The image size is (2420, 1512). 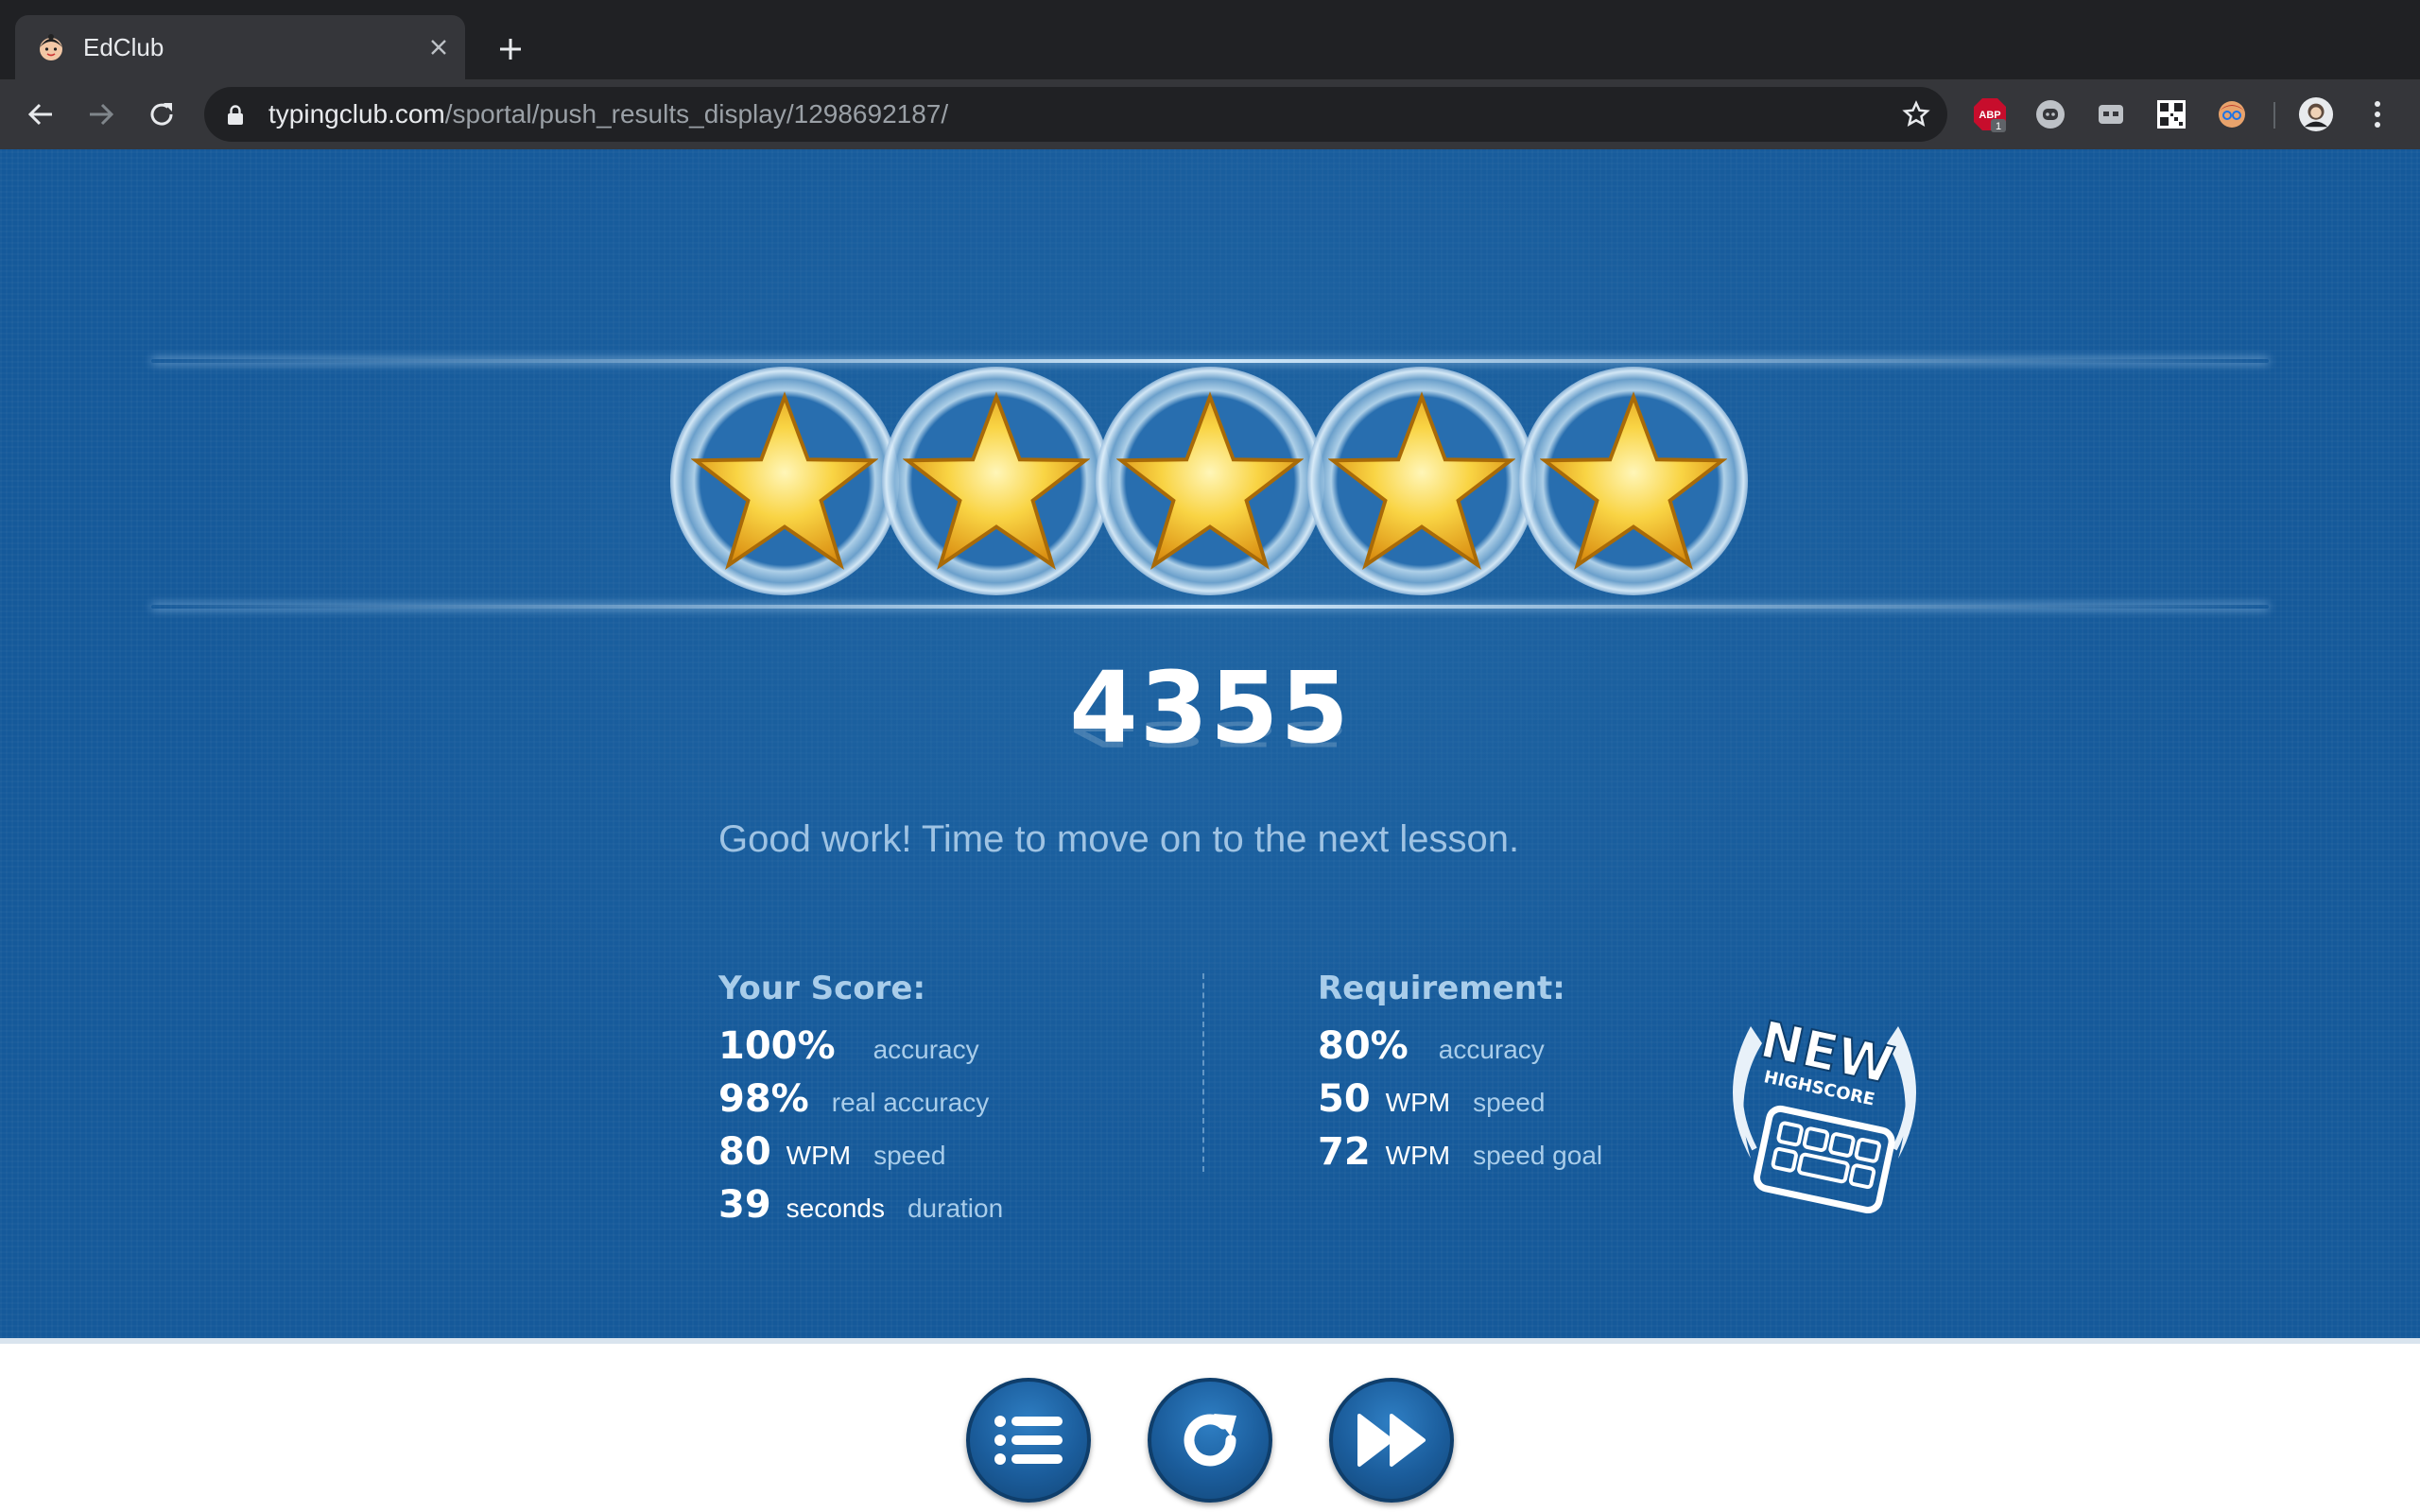 I want to click on stat-speed: 80 WPM speed, so click(x=860, y=1156).